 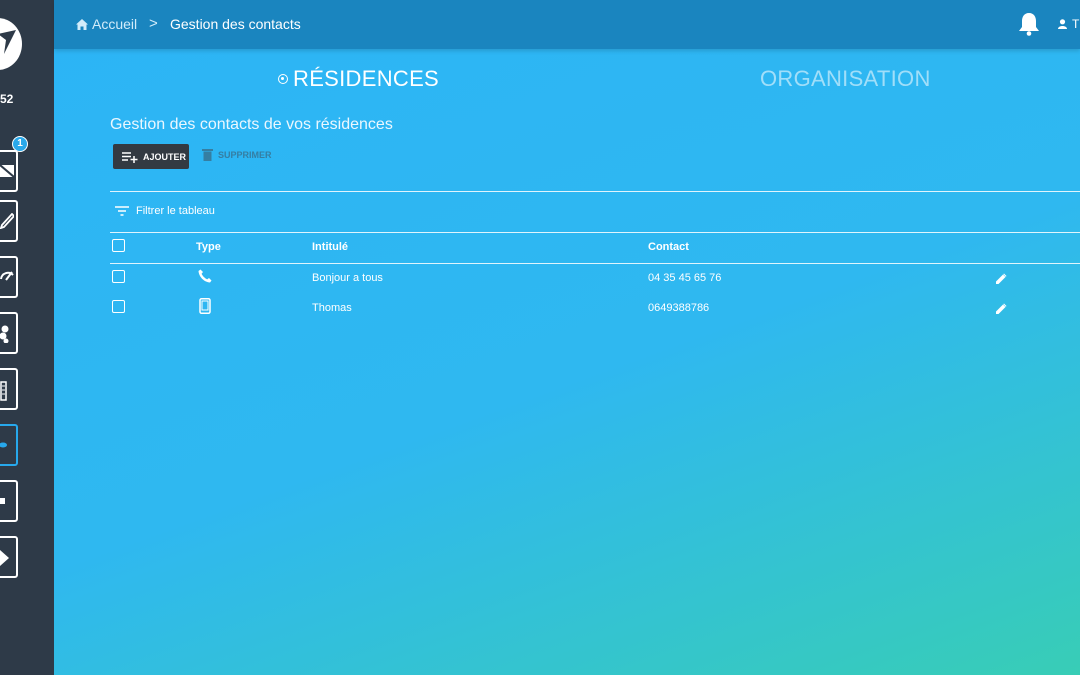 I want to click on column-header-type: Type, so click(x=208, y=247).